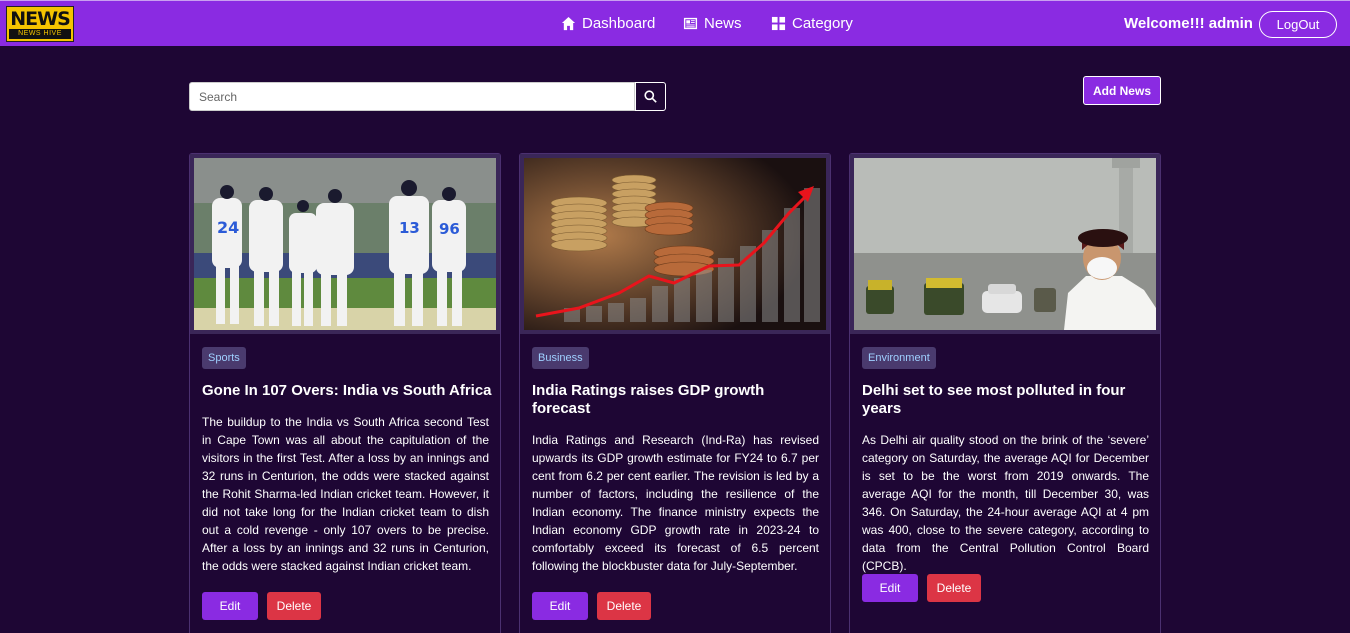 This screenshot has height=633, width=1350. Describe the element at coordinates (224, 358) in the screenshot. I see `category-badge: Sports` at that location.